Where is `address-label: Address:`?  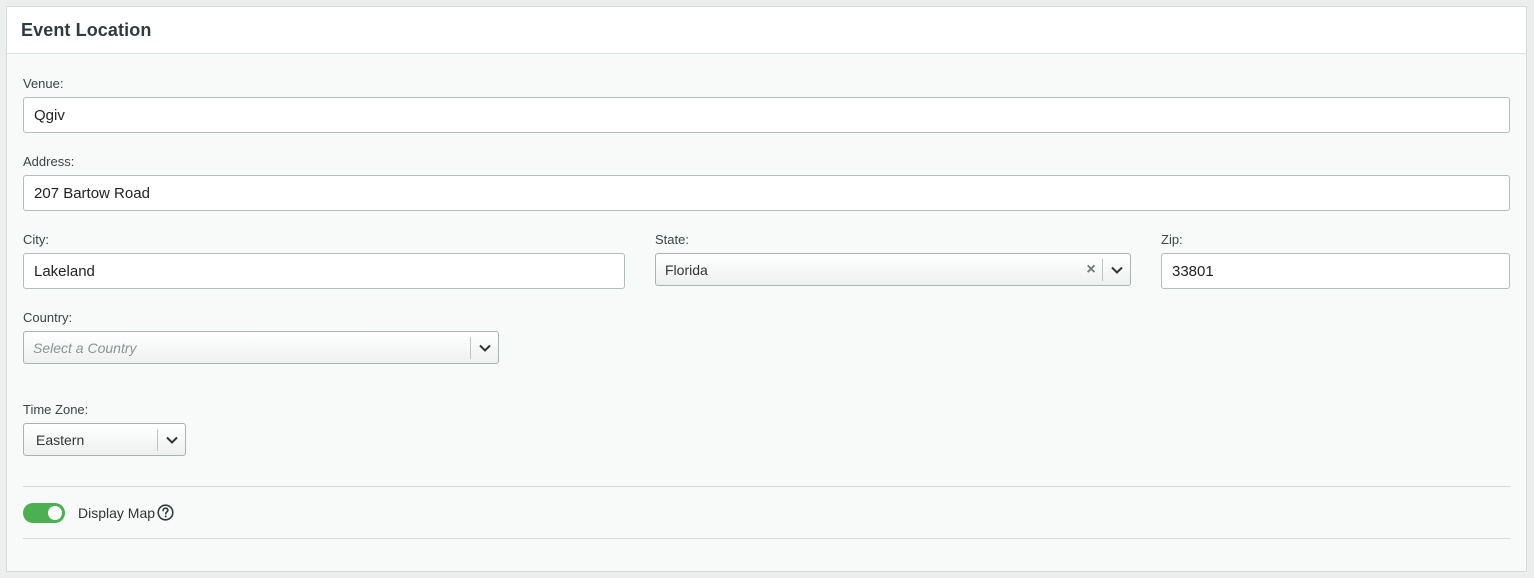
address-label: Address: is located at coordinates (49, 161).